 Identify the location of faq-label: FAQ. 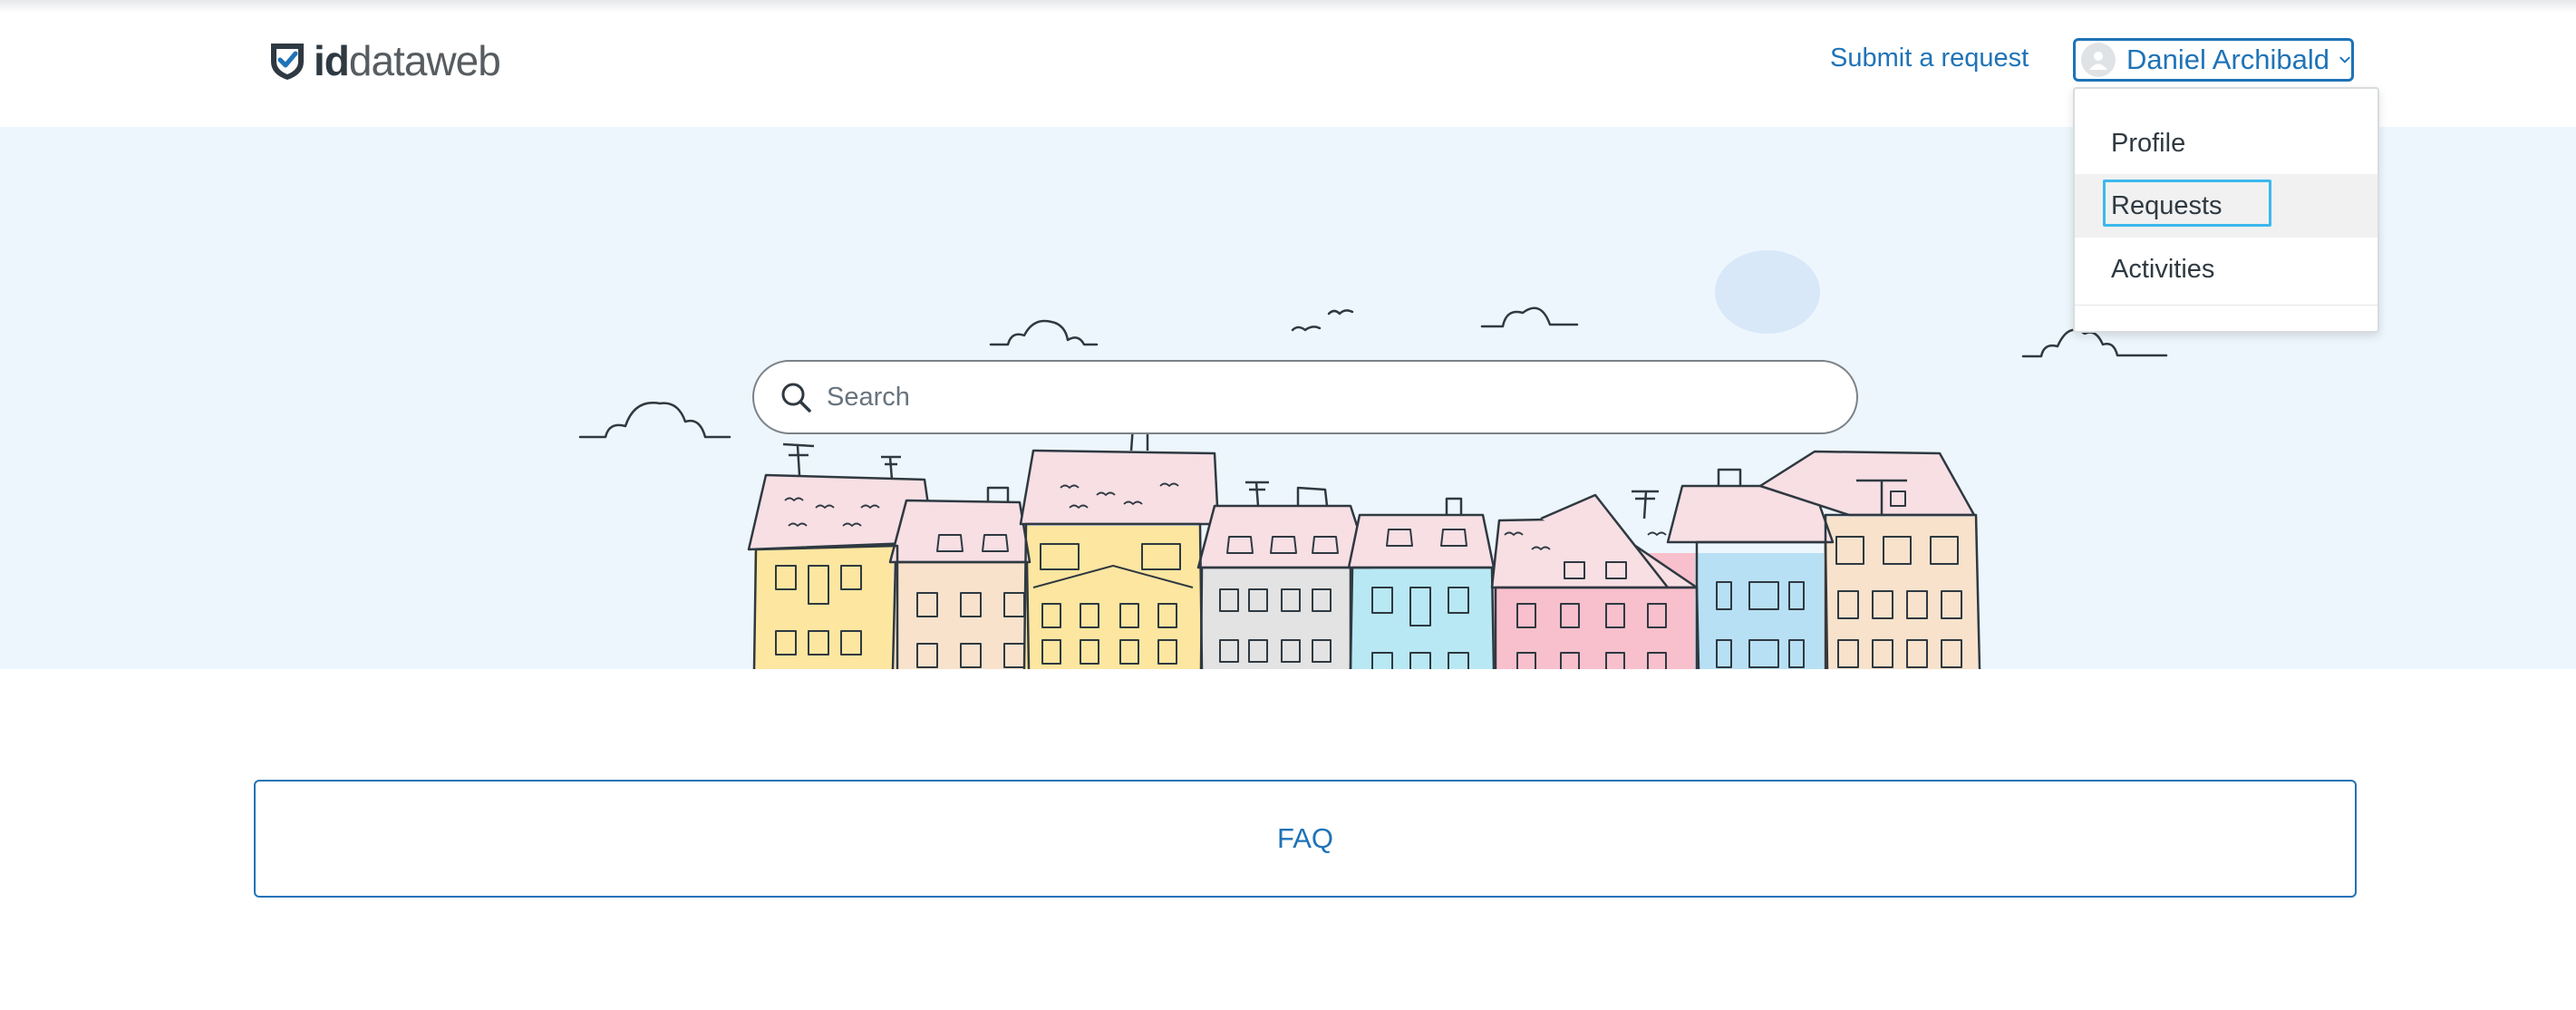
(1304, 838).